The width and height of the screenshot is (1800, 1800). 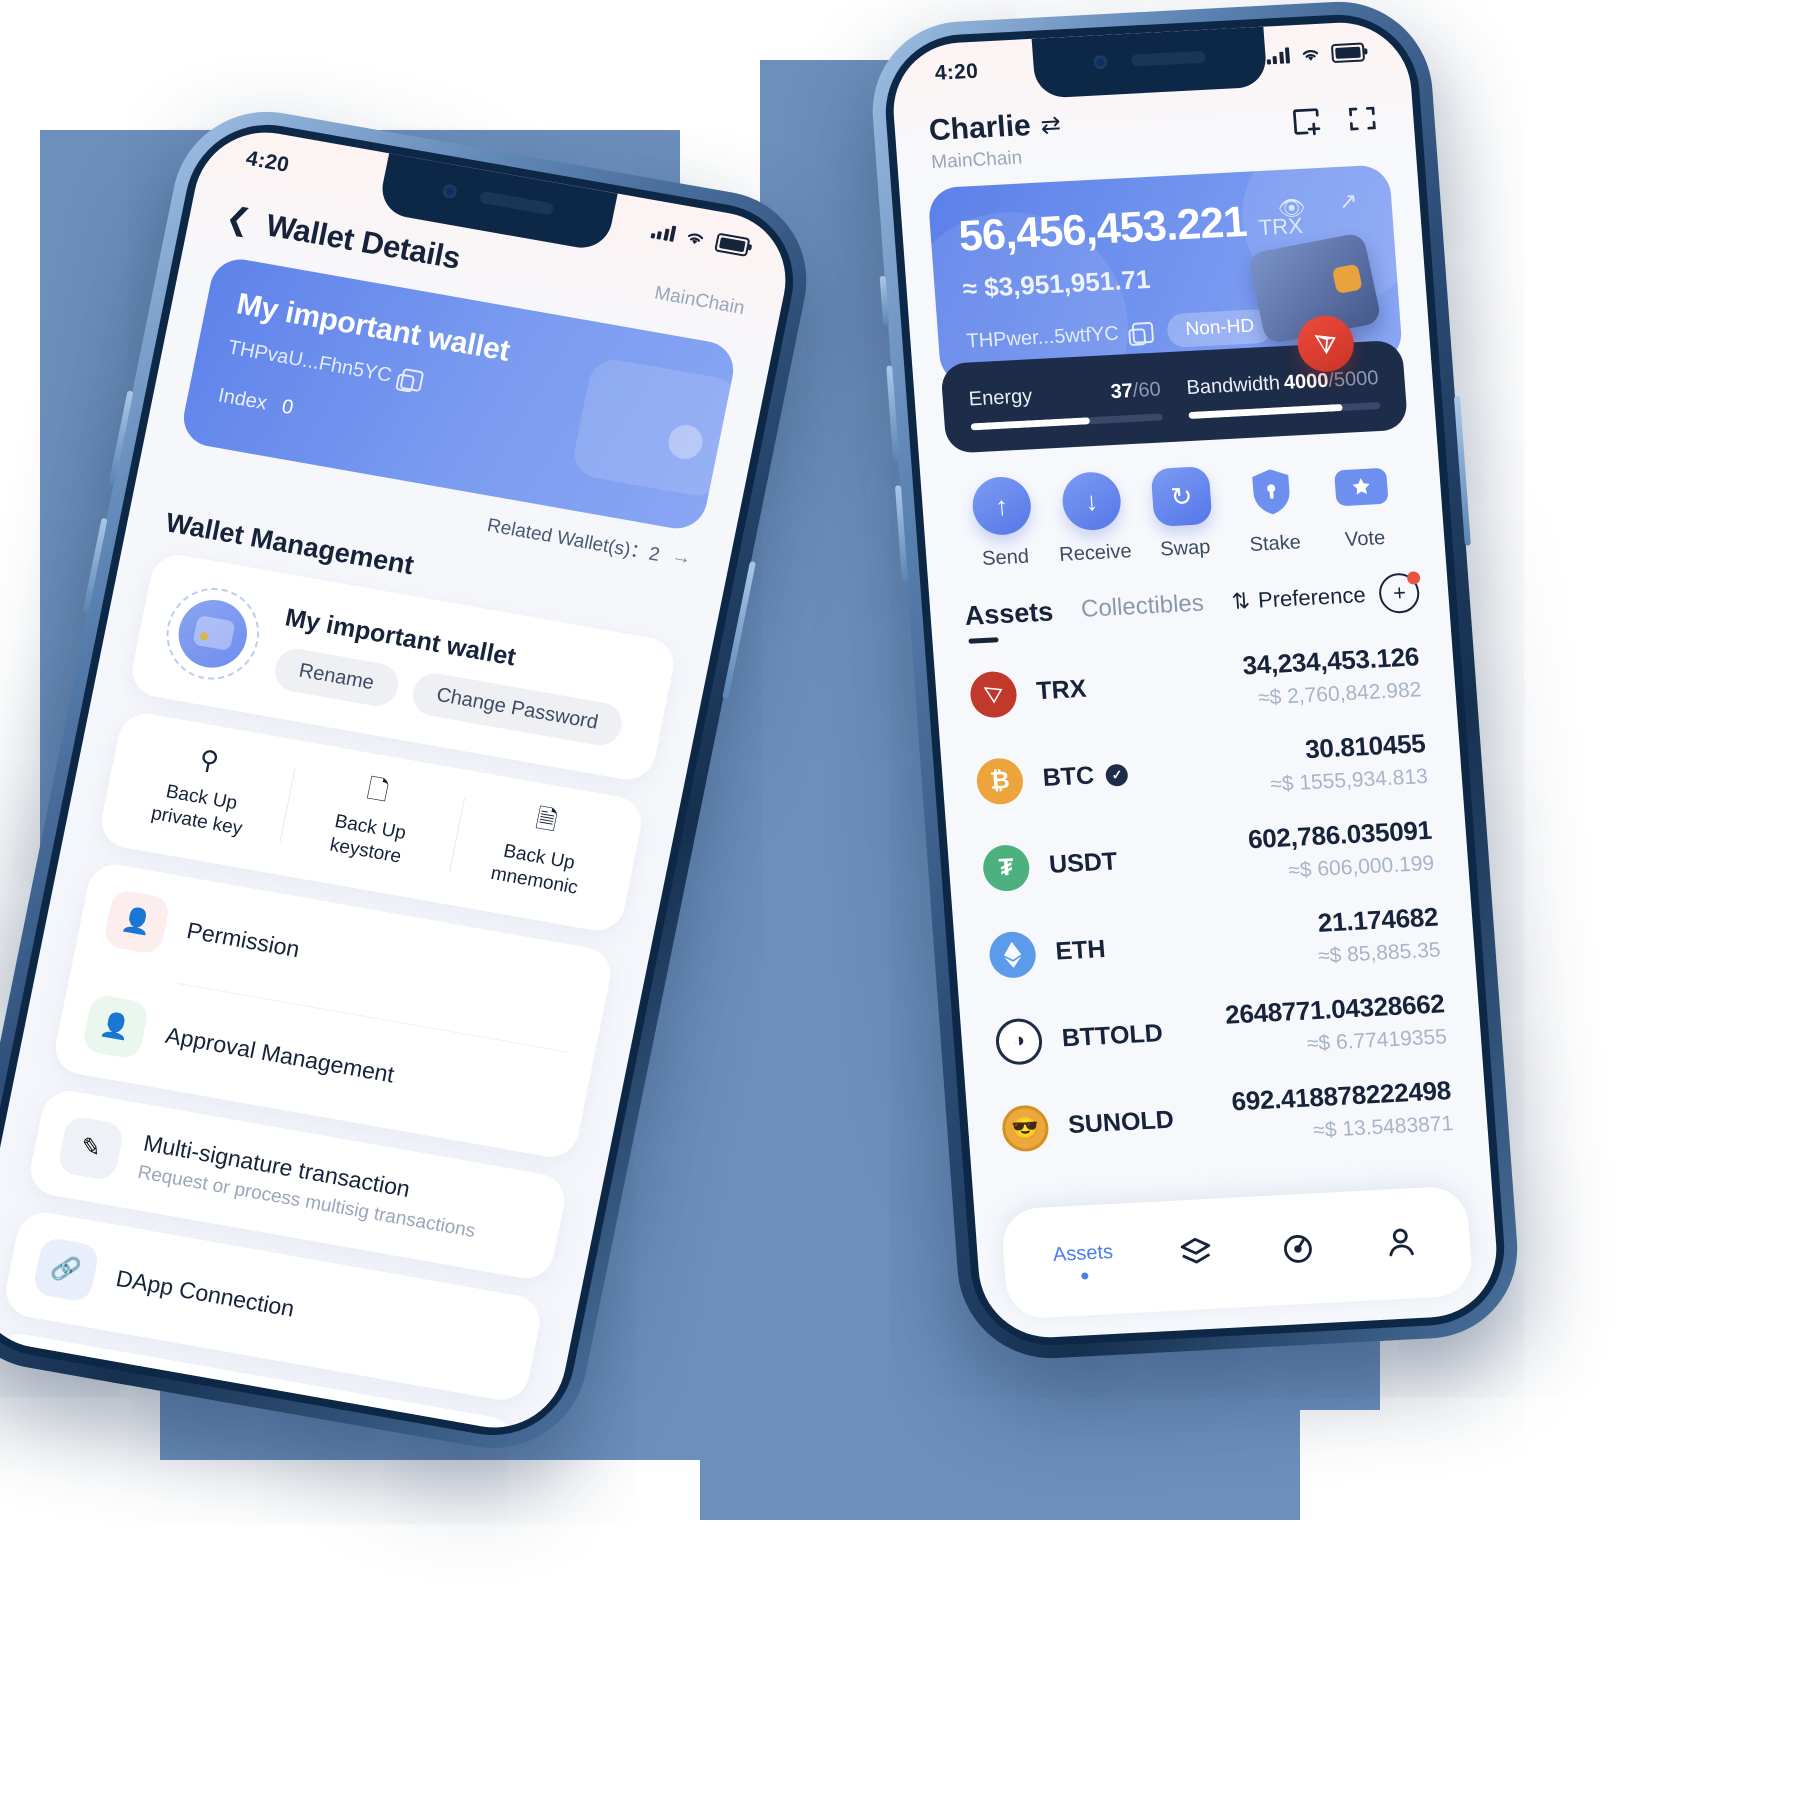 What do you see at coordinates (1275, 543) in the screenshot?
I see `stake-label: Stake` at bounding box center [1275, 543].